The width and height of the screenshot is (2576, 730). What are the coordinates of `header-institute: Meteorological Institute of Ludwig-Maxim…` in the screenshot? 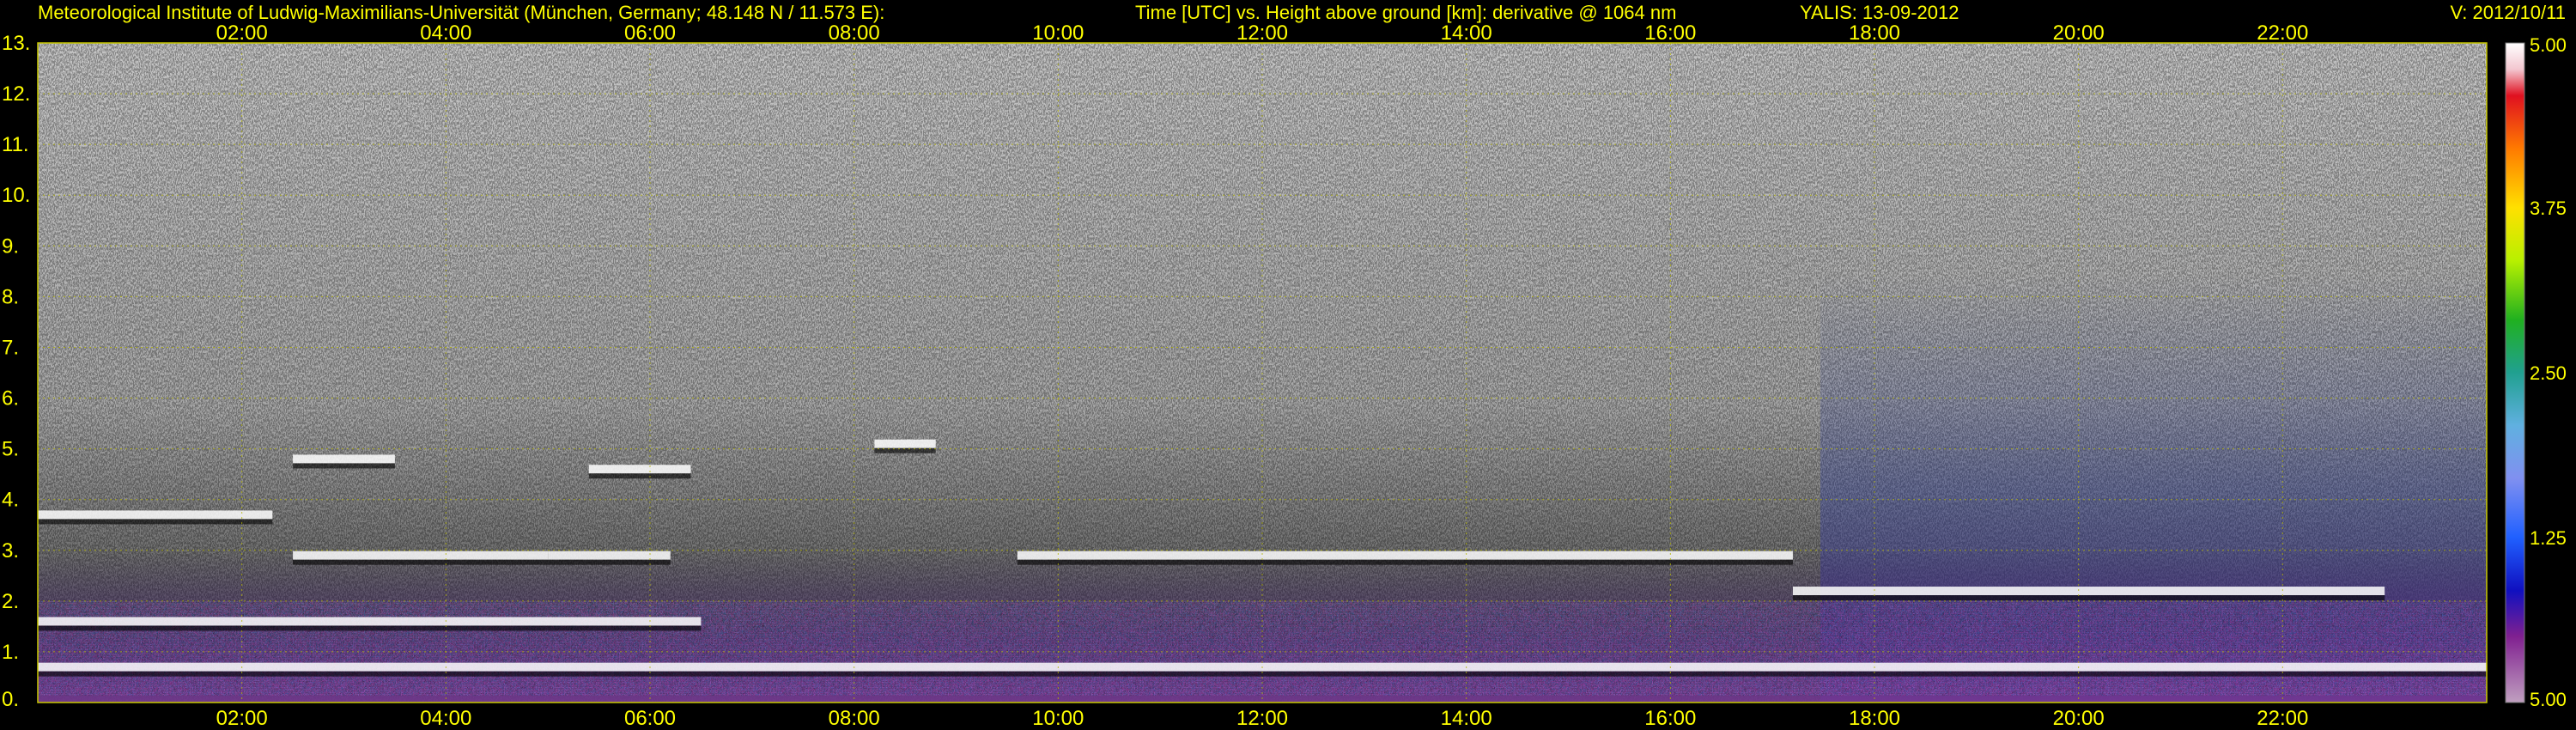 It's located at (461, 12).